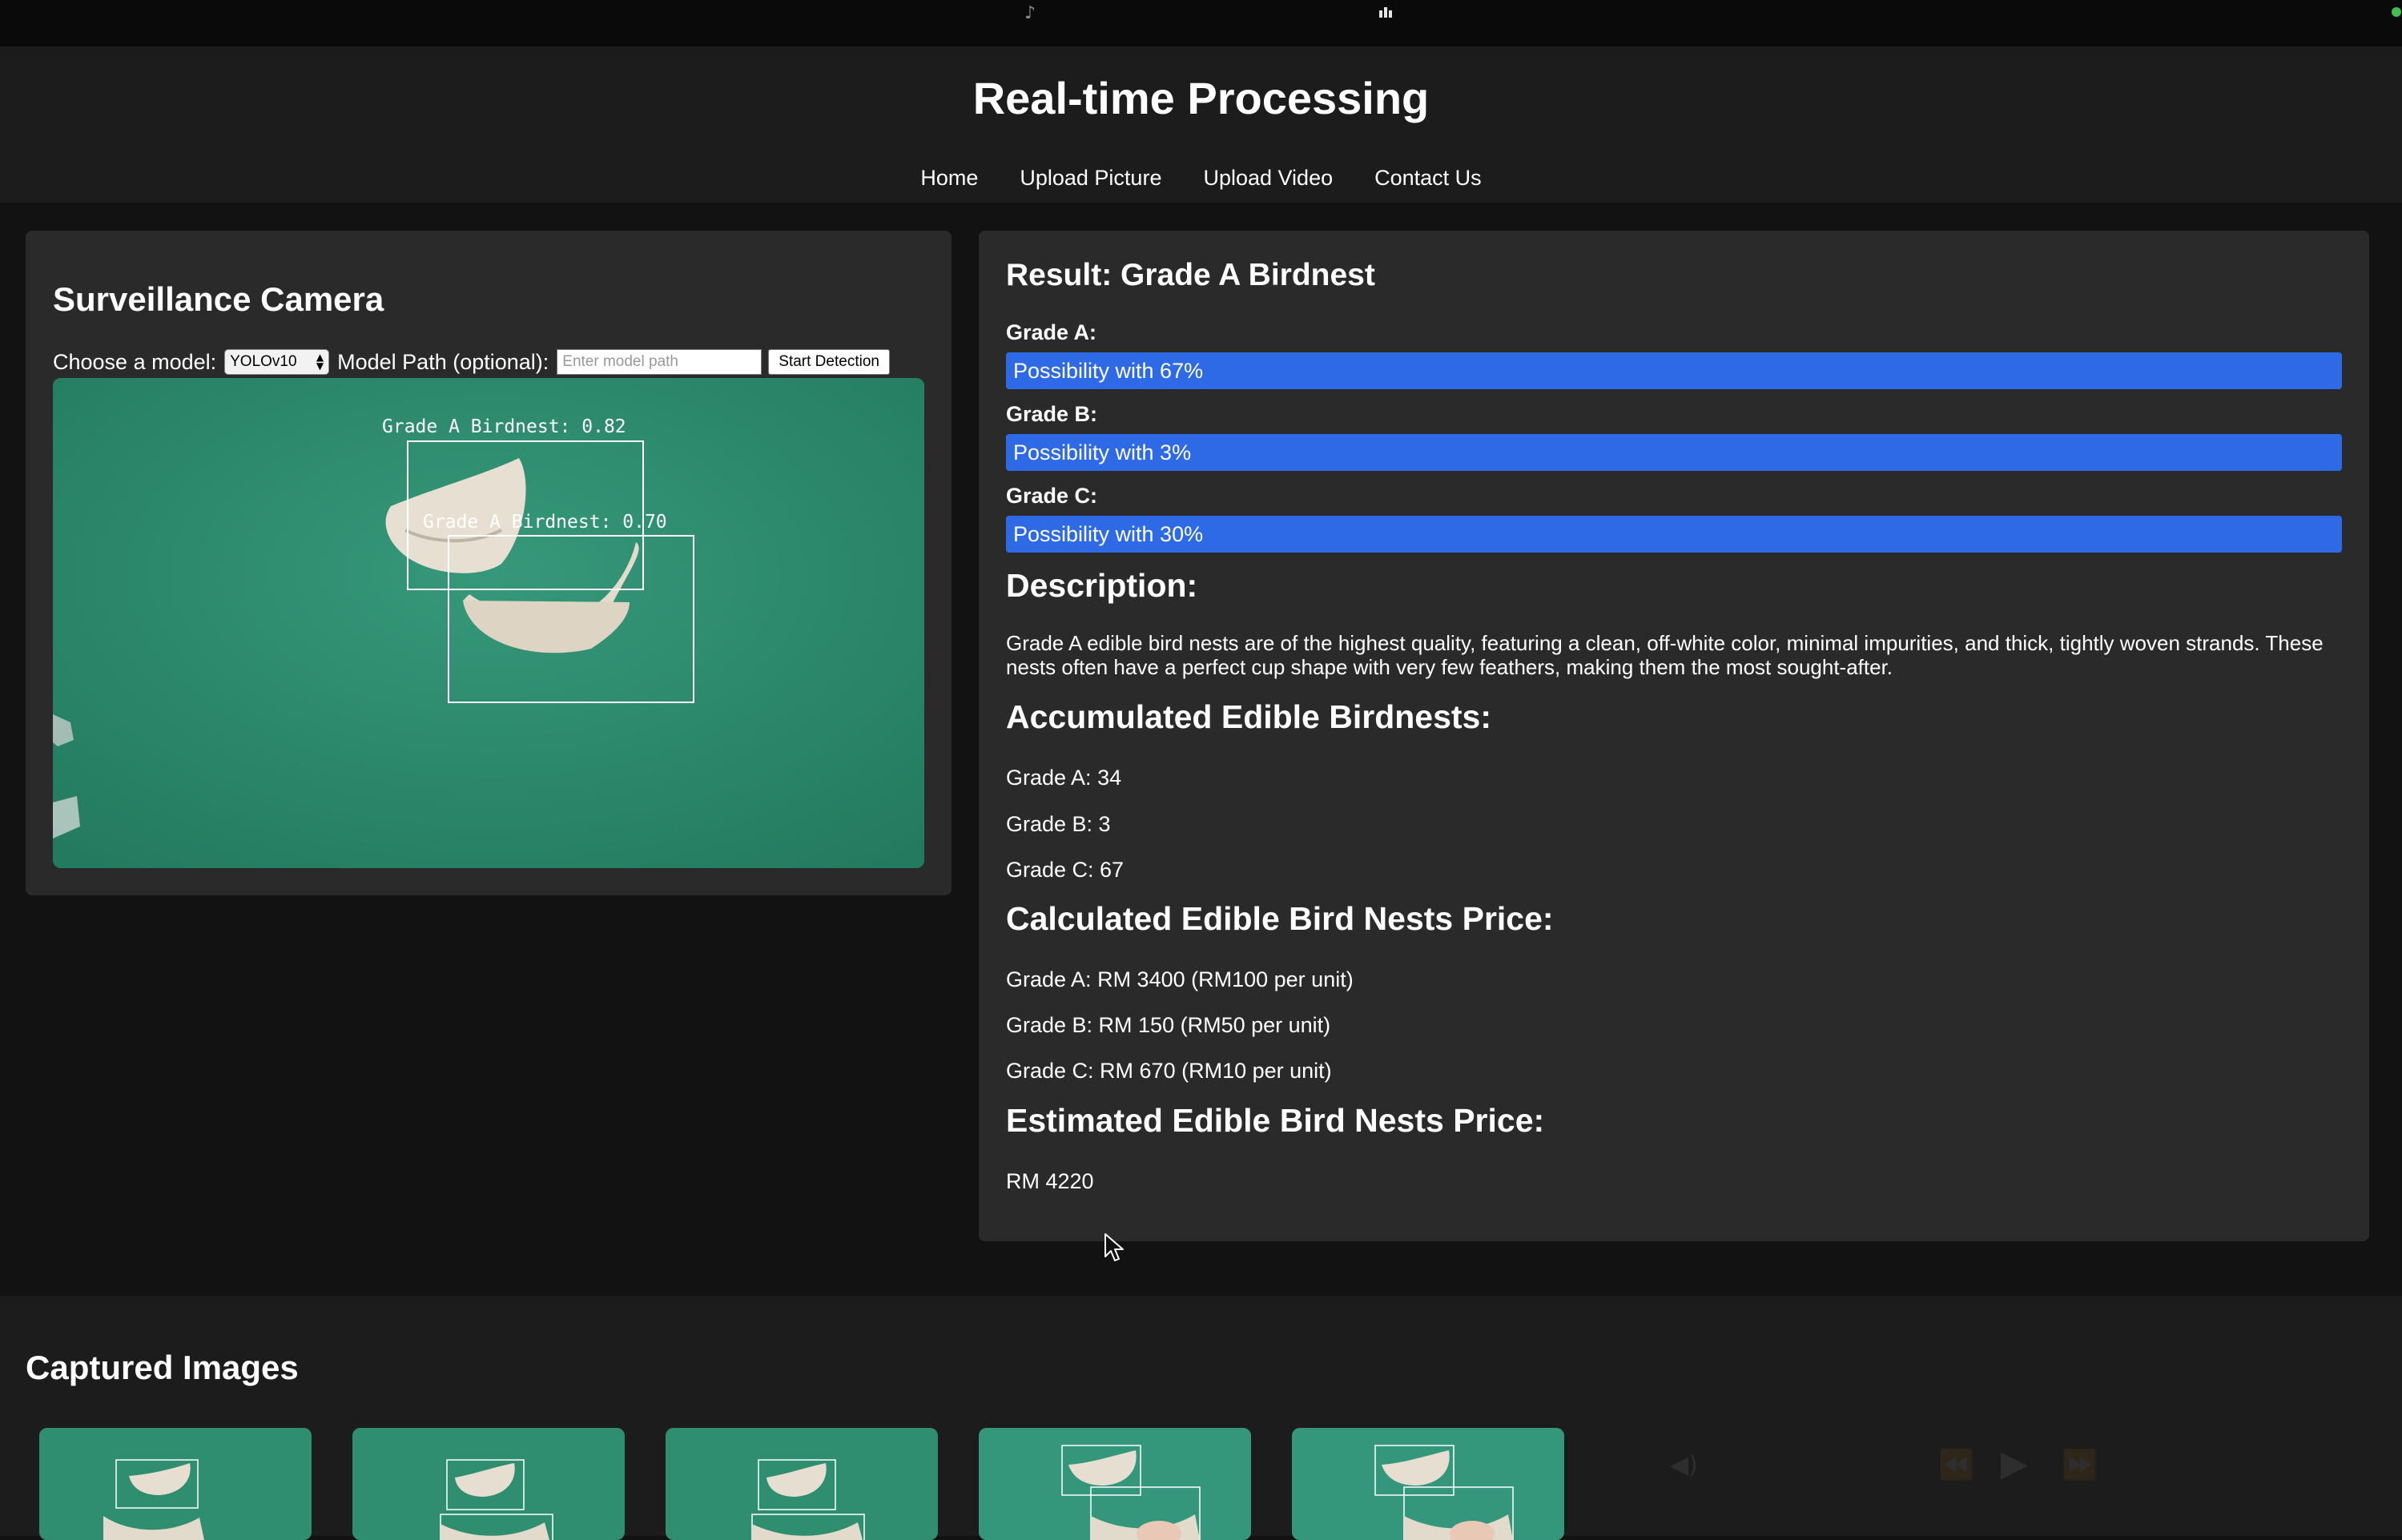 The width and height of the screenshot is (2402, 1540). I want to click on play-icon: ▶, so click(2014, 1463).